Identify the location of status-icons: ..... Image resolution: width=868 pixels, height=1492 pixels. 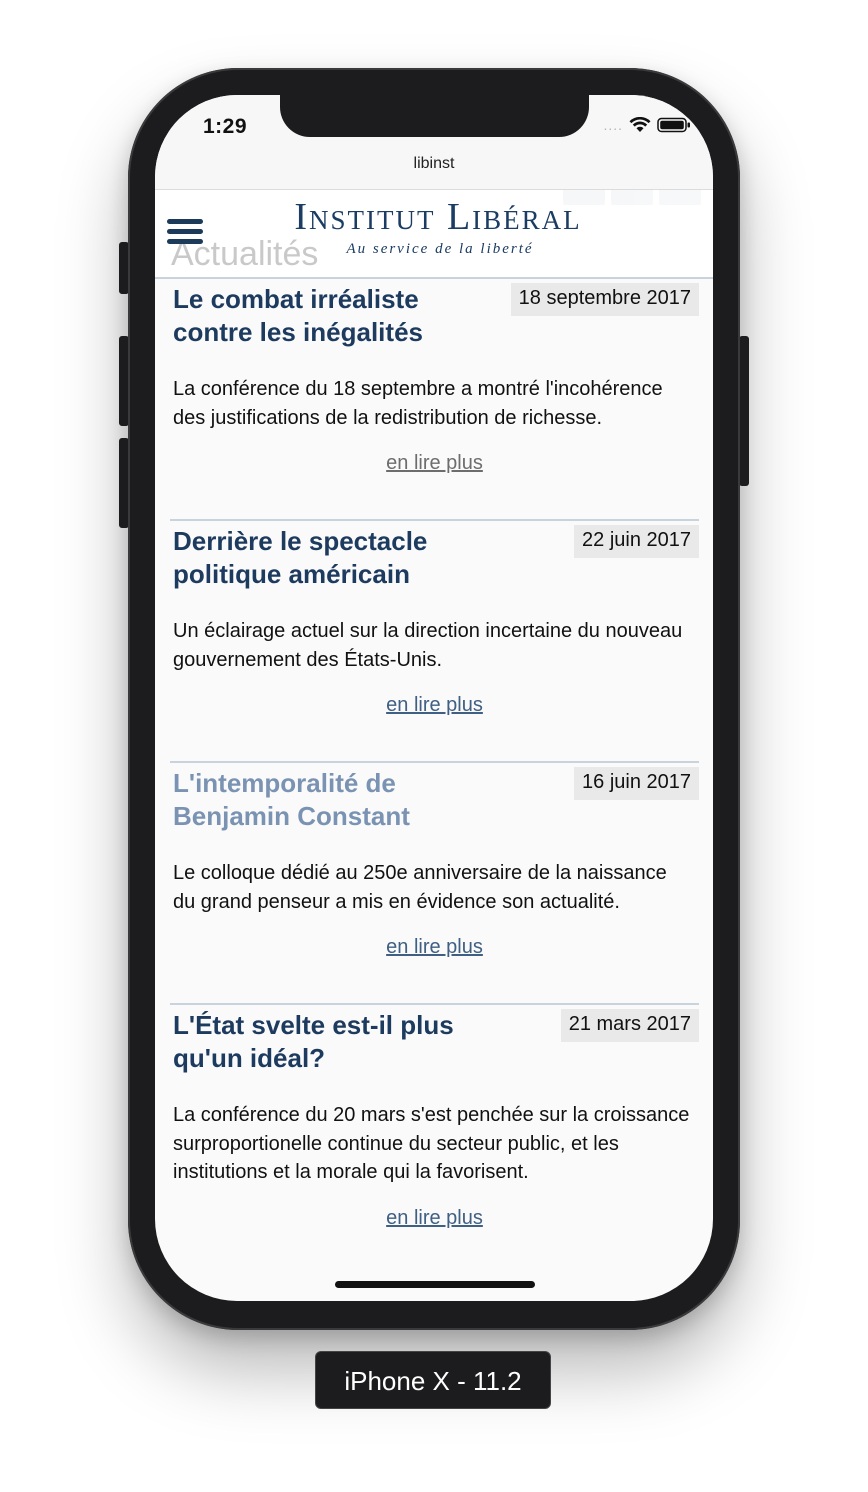
(647, 125).